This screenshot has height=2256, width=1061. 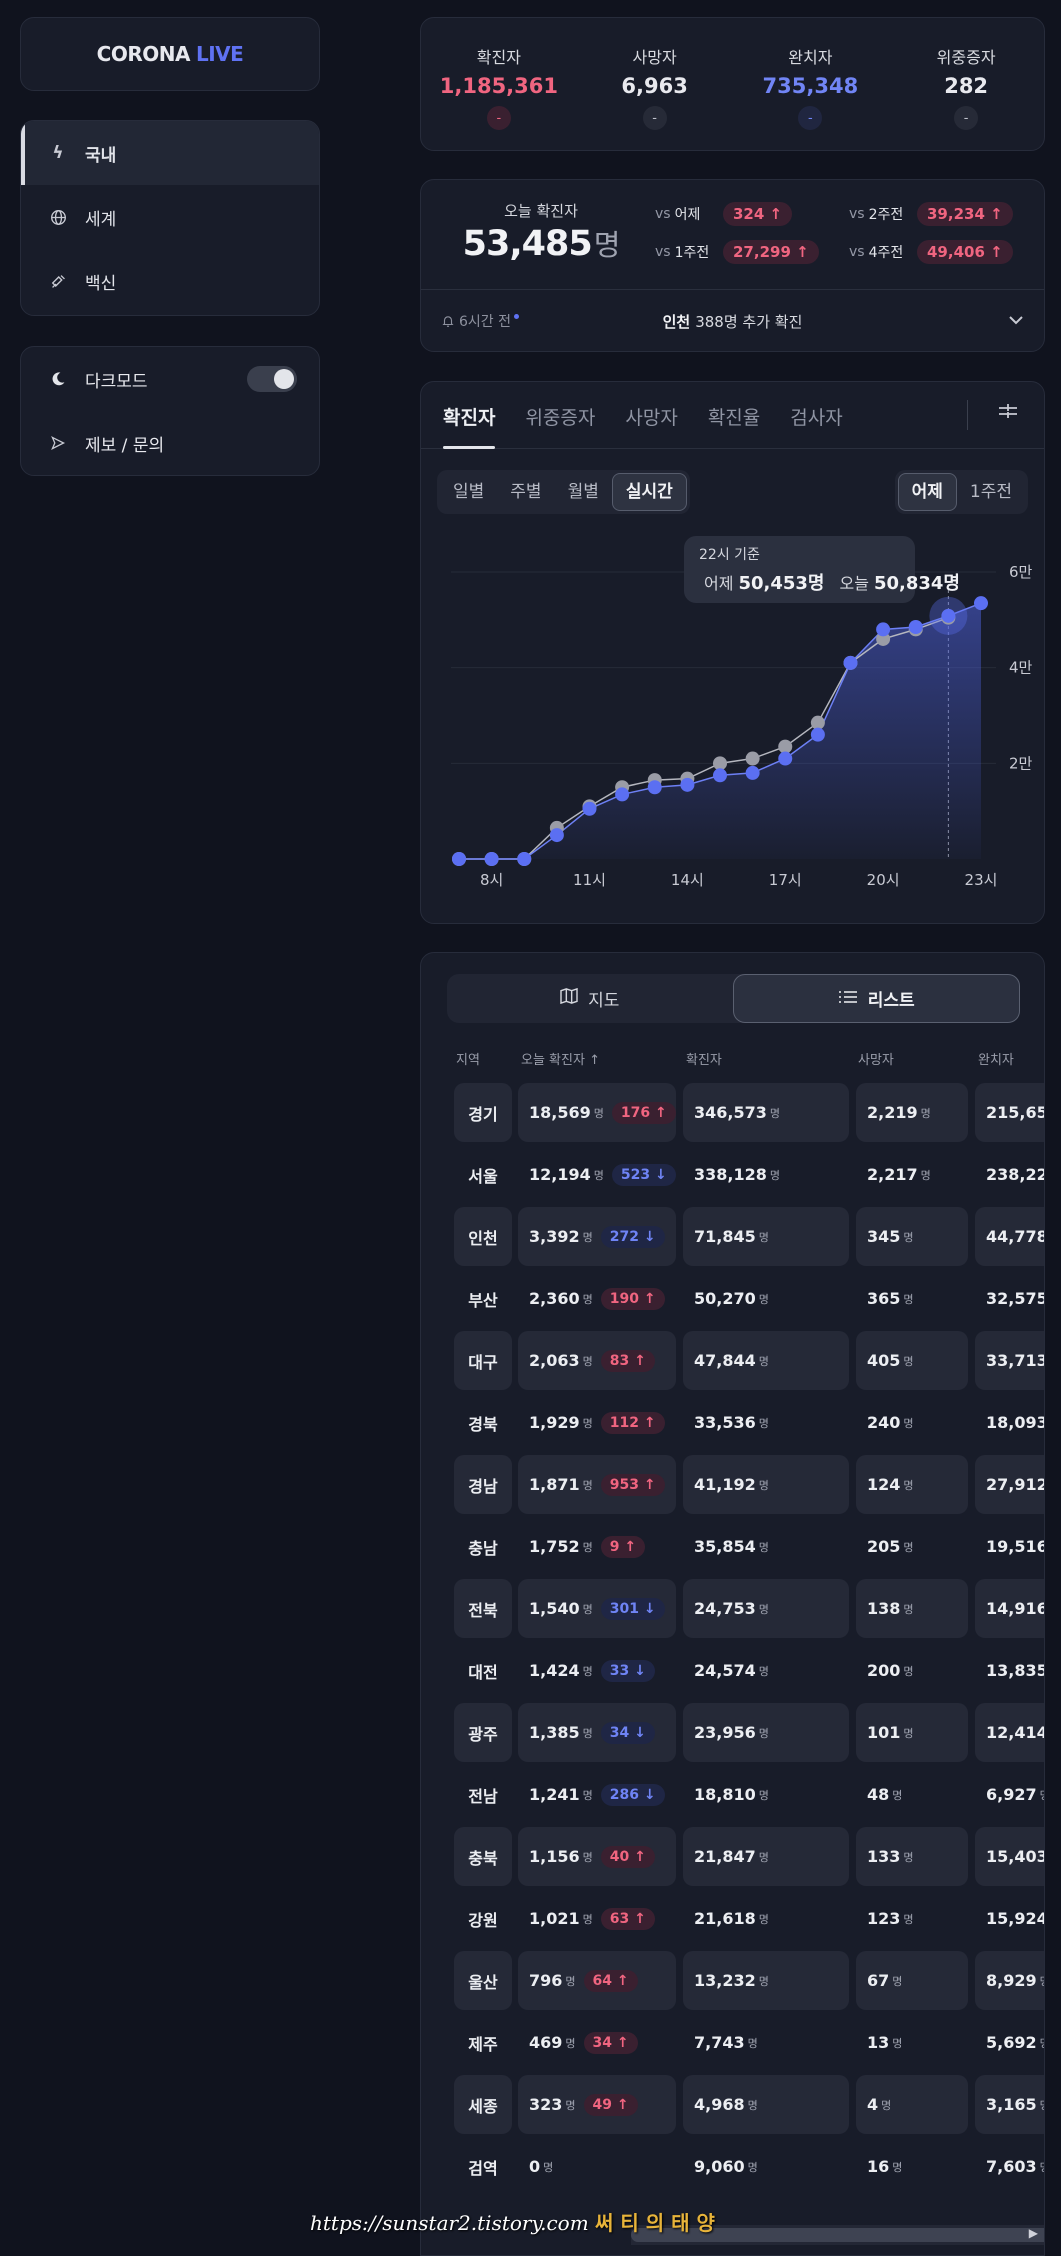 I want to click on watermark: https://sunstar2.tistory.com 써 티 의 태 양, so click(x=512, y=2223).